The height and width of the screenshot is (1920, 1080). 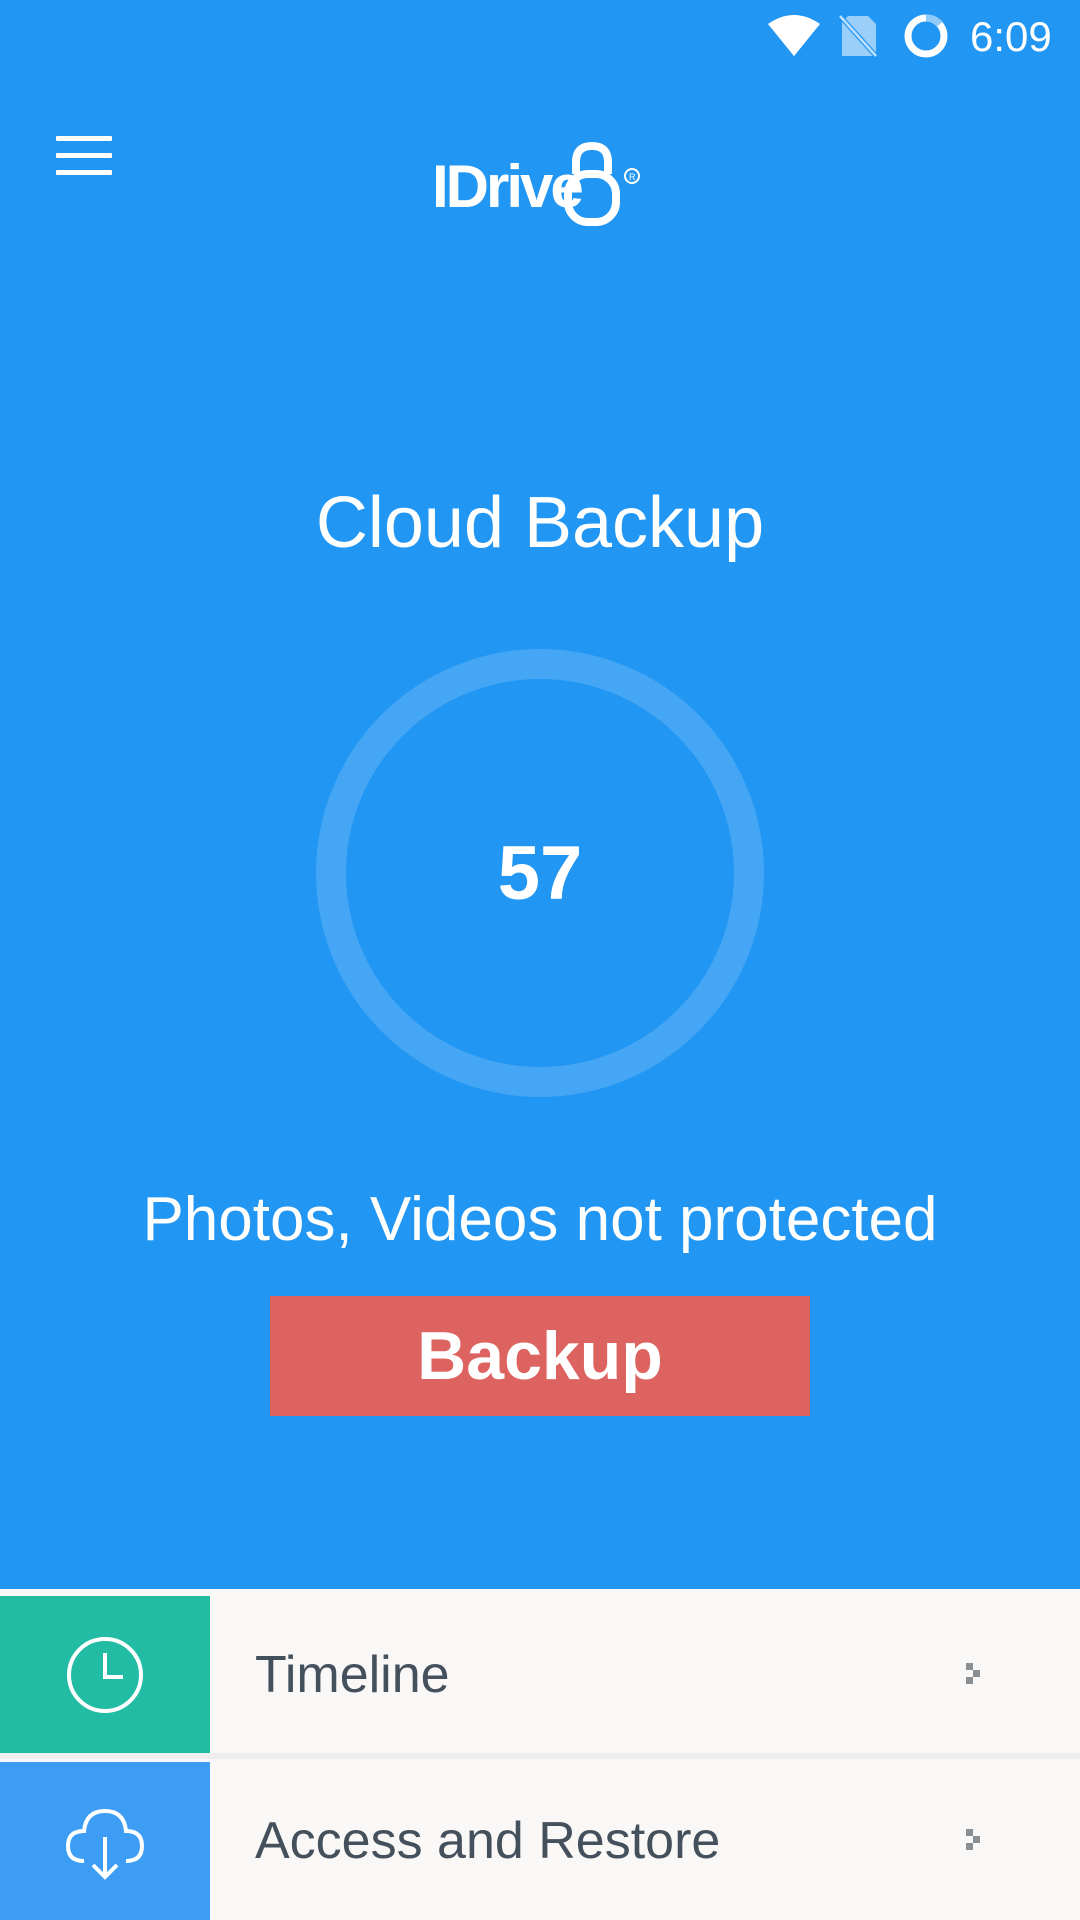 What do you see at coordinates (84, 138) in the screenshot?
I see `hamburger-menu-icon` at bounding box center [84, 138].